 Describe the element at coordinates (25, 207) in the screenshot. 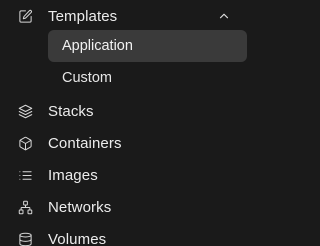

I see `network-icon` at that location.